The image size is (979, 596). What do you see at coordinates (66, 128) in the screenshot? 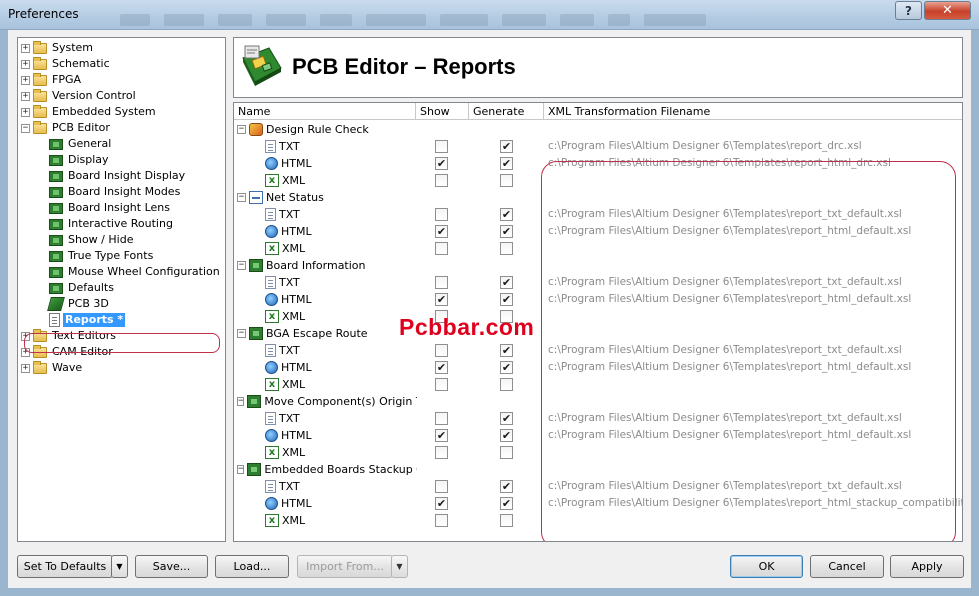
I see `tree-item: − PCB Editor` at bounding box center [66, 128].